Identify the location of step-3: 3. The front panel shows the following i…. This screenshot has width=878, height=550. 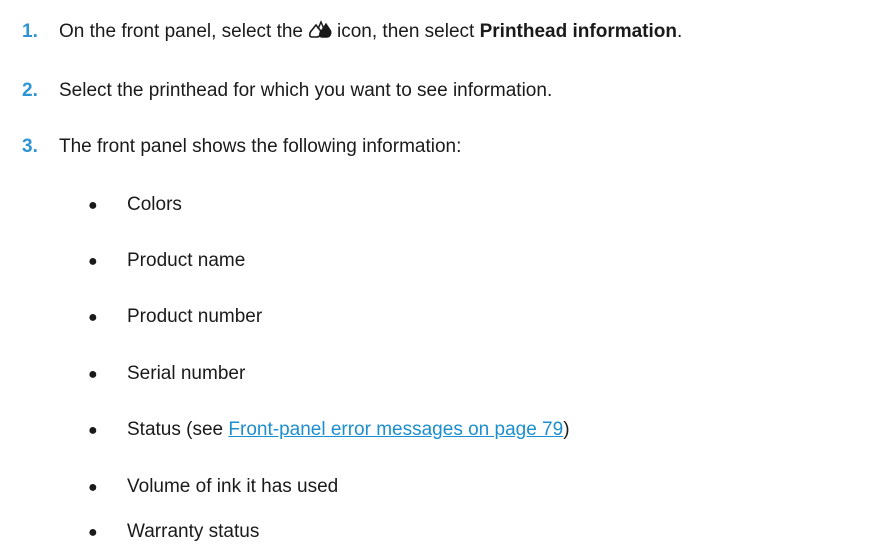
(230, 147).